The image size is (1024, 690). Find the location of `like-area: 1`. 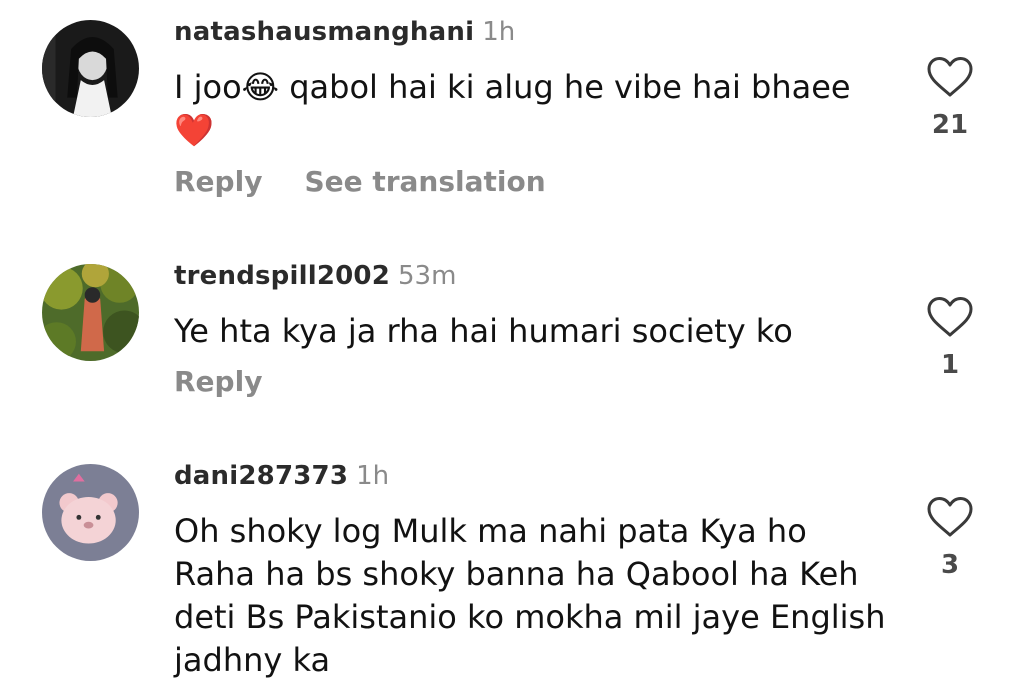

like-area: 1 is located at coordinates (950, 338).